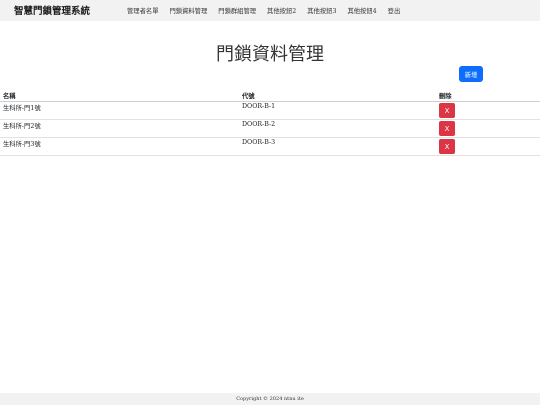  What do you see at coordinates (52, 10) in the screenshot?
I see `brand-title: 智慧門鎖管理系統` at bounding box center [52, 10].